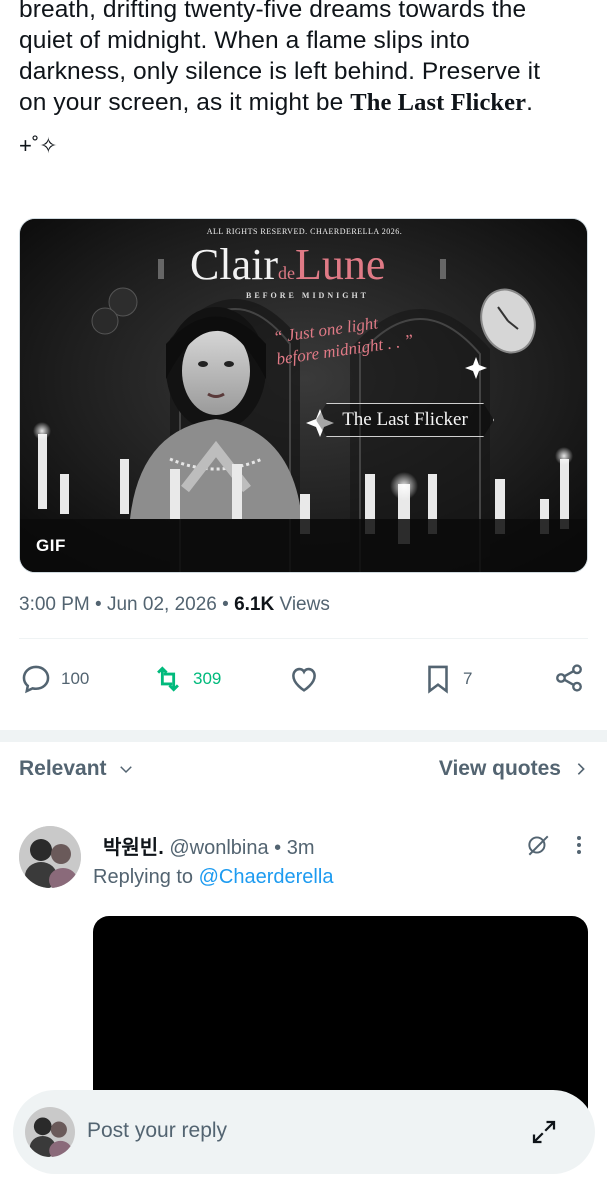  What do you see at coordinates (186, 679) in the screenshot?
I see `repost-button: 309` at bounding box center [186, 679].